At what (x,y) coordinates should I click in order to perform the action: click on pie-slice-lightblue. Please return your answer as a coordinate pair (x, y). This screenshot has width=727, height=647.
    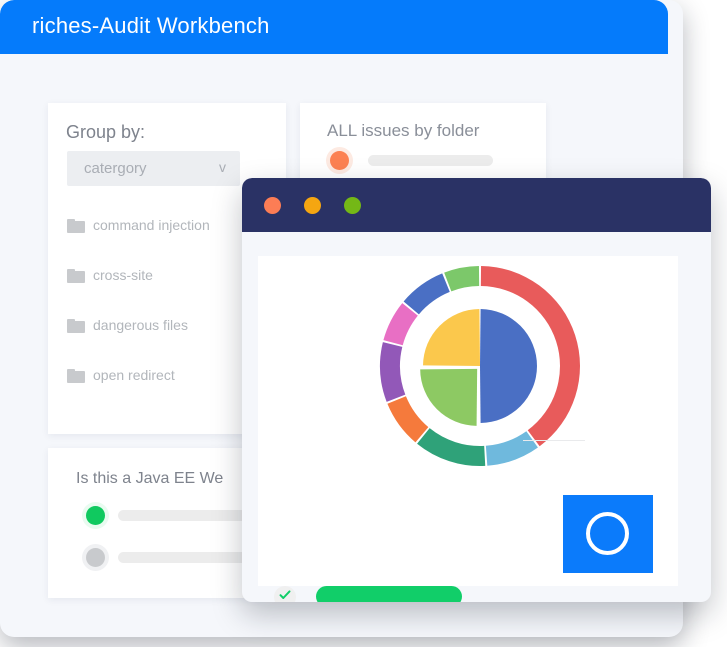
    Looking at the image, I should click on (511, 448).